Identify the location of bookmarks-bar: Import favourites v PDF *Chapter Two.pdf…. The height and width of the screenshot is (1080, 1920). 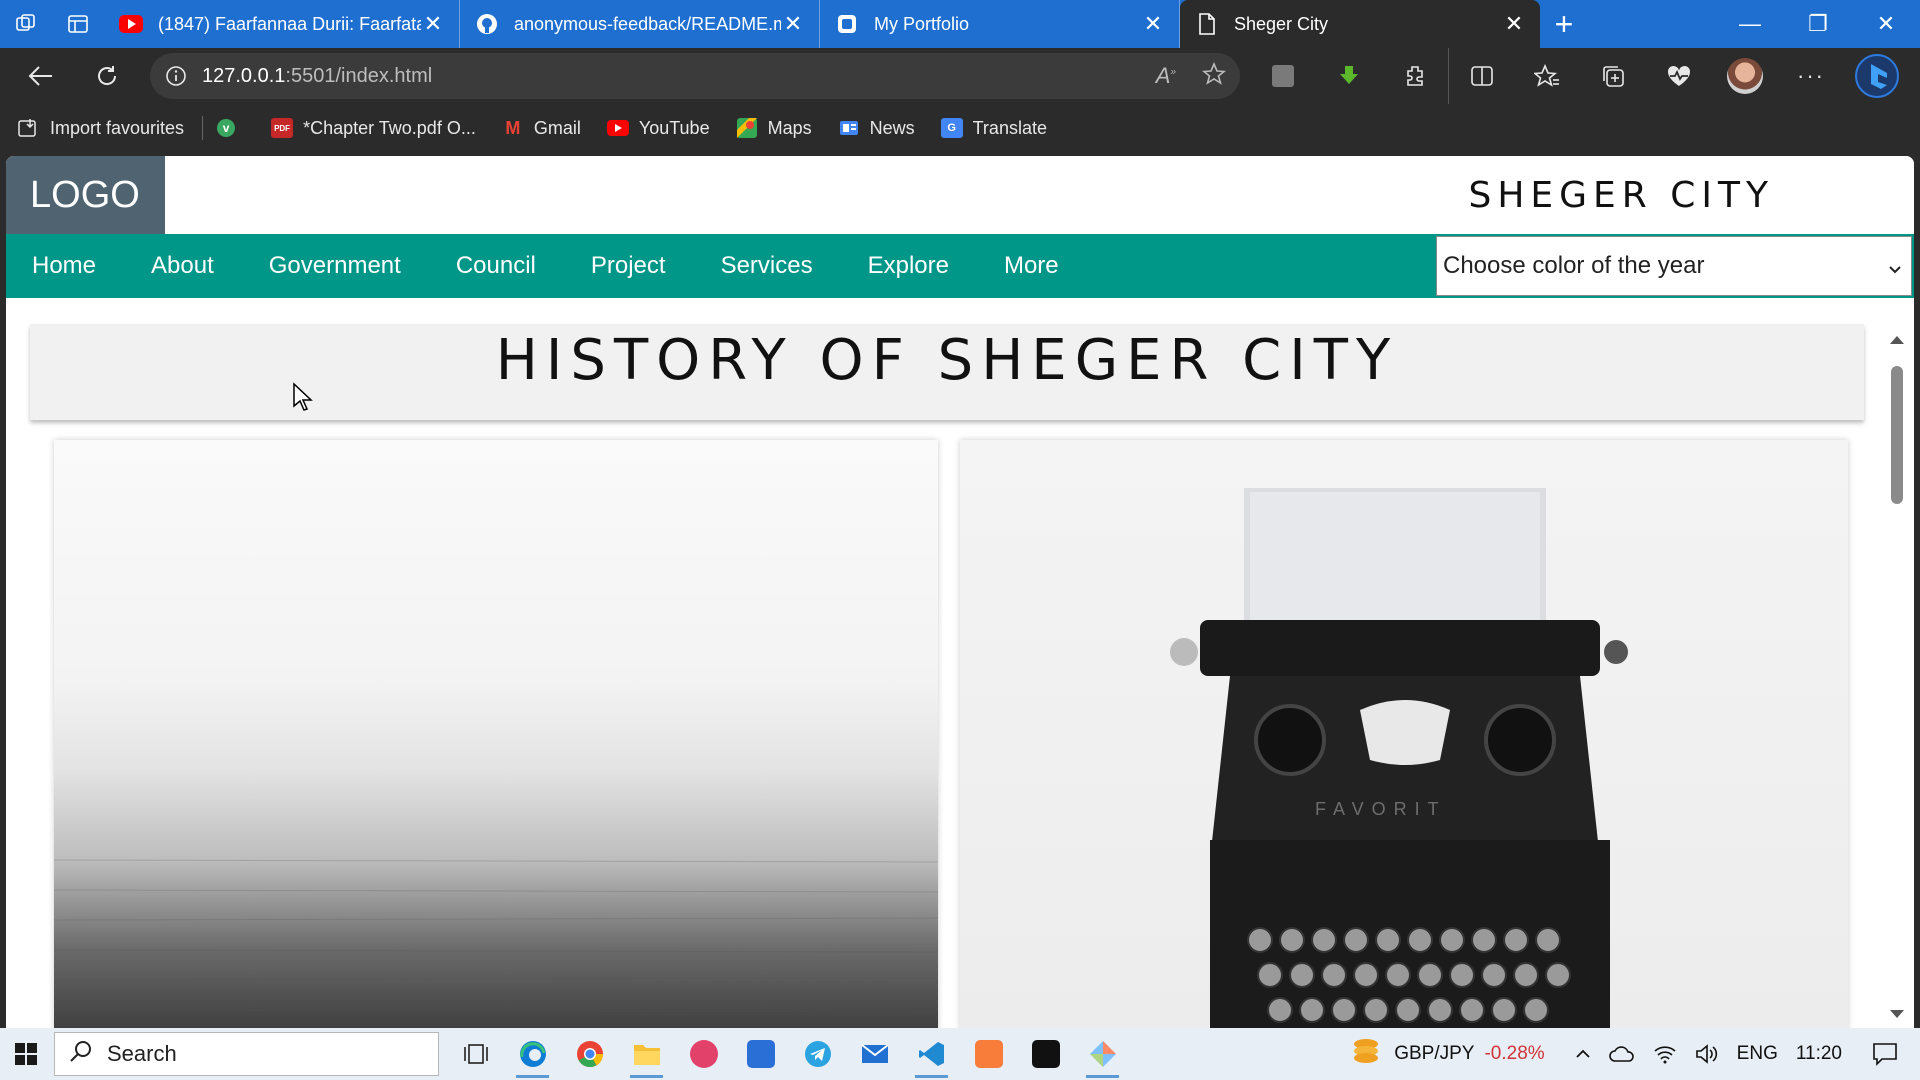
(960, 128).